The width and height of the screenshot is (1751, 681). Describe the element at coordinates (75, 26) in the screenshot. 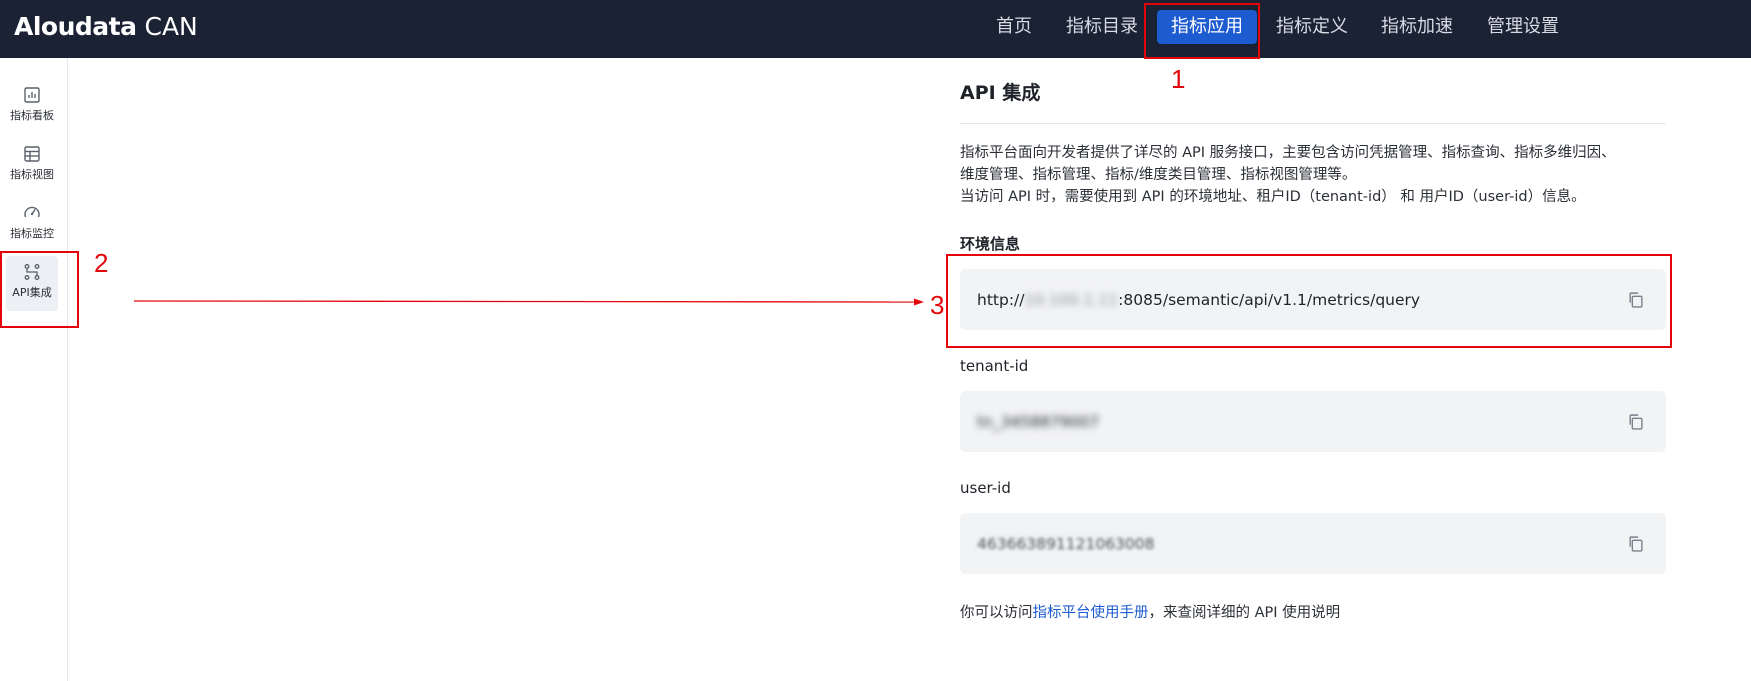

I see `brand-name: Aloudata` at that location.